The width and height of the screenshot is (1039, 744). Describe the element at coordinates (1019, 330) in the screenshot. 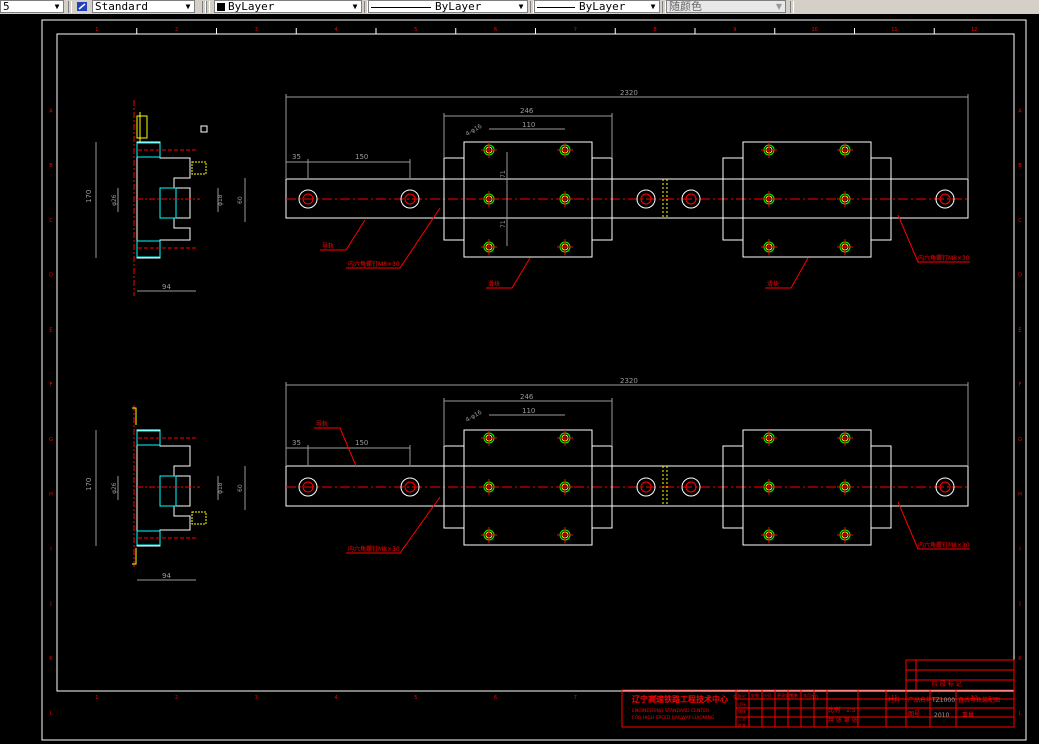

I see `zone-letter-right: E` at that location.